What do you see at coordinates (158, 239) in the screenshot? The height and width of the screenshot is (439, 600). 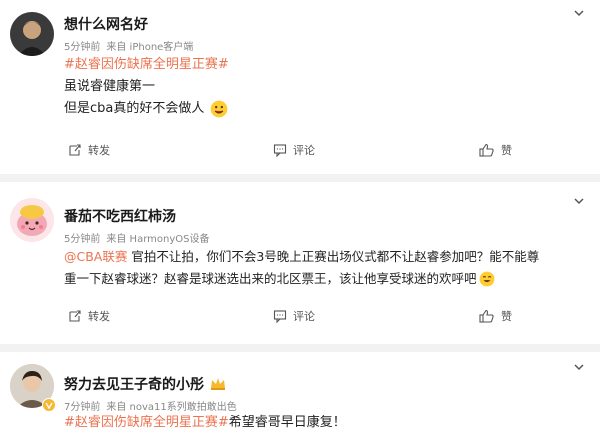 I see `post-source: 来自 HarmonyOS设备` at bounding box center [158, 239].